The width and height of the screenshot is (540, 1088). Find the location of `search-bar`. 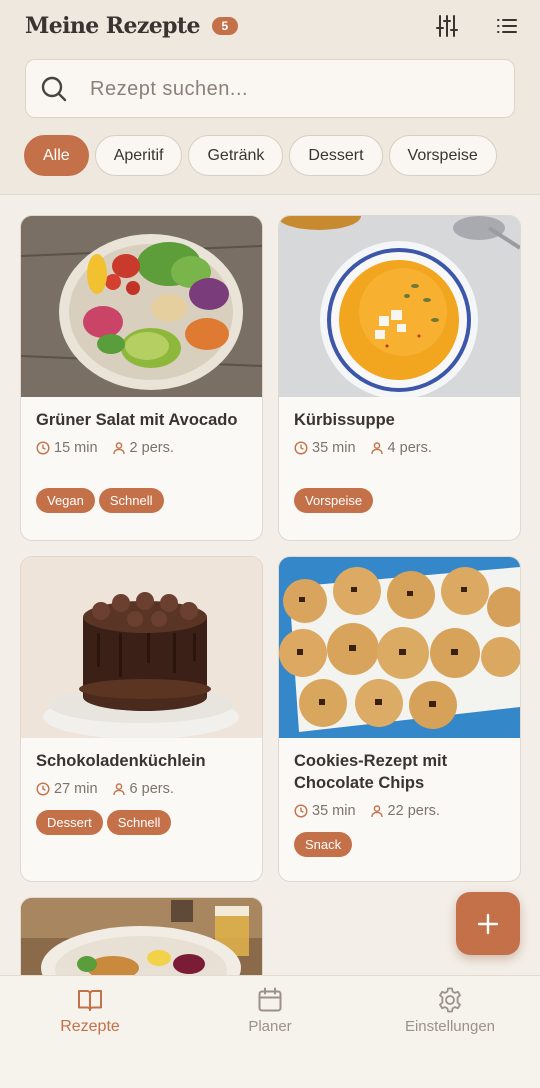

search-bar is located at coordinates (270, 88).